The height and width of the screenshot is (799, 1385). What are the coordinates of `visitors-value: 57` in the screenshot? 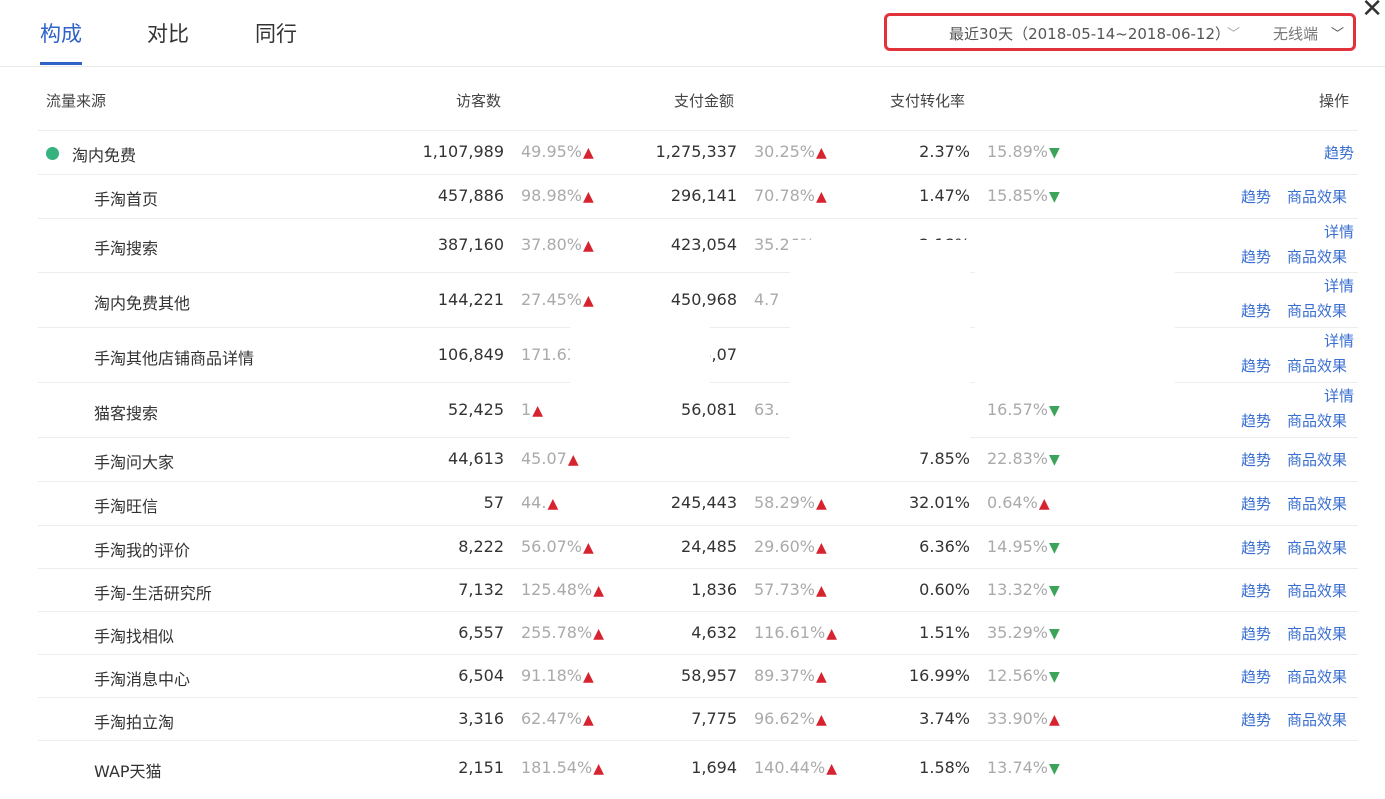 It's located at (493, 502).